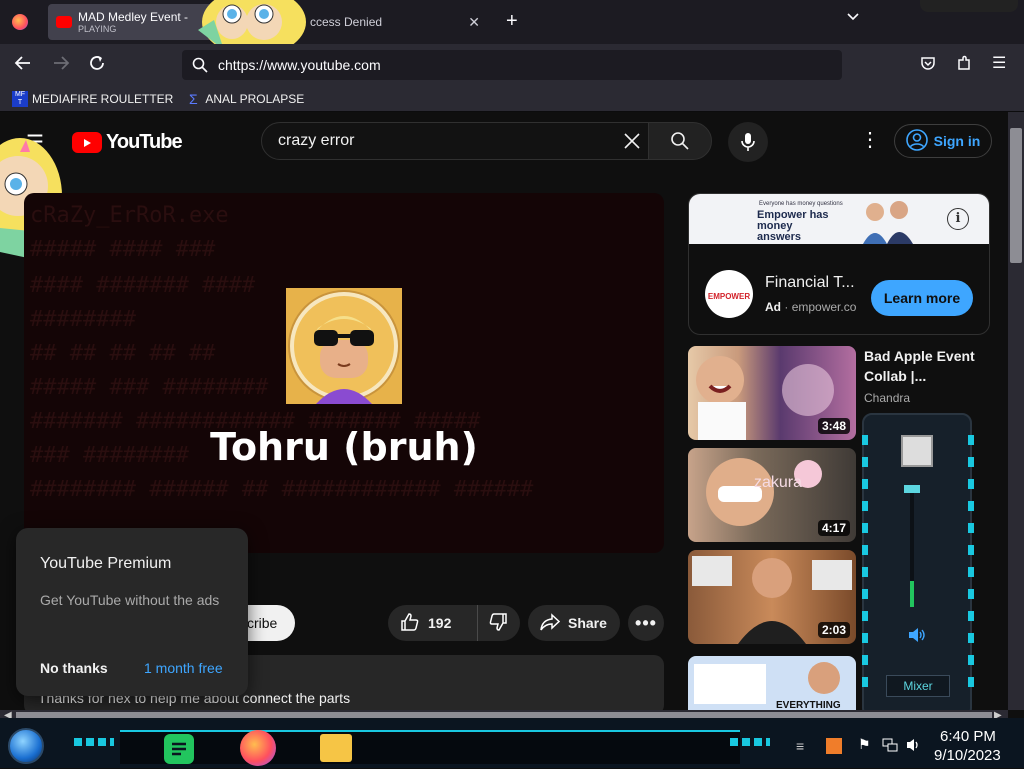 Image resolution: width=1024 pixels, height=769 pixels. I want to click on mediafire-bookmark-icon: MF T, so click(20, 98).